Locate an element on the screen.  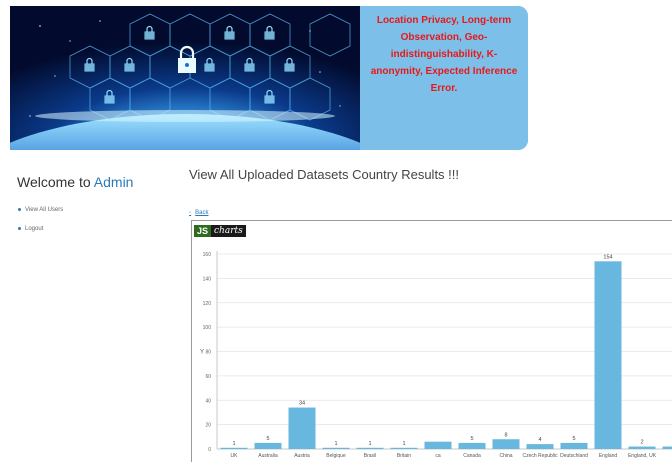
x-tick-label: England, UK is located at coordinates (642, 456).